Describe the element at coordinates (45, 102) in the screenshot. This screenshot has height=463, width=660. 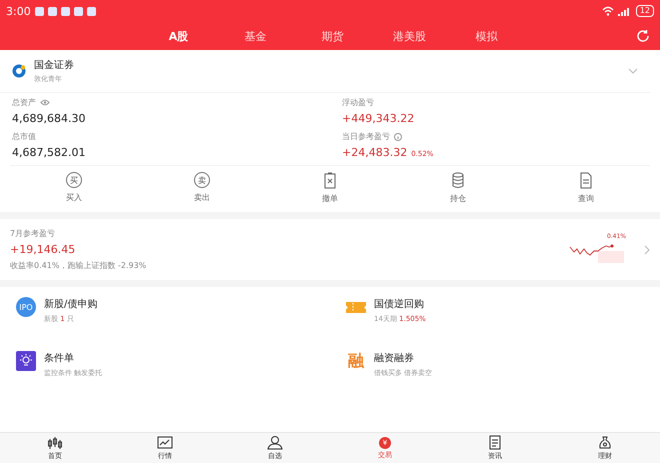
I see `eye-icon` at that location.